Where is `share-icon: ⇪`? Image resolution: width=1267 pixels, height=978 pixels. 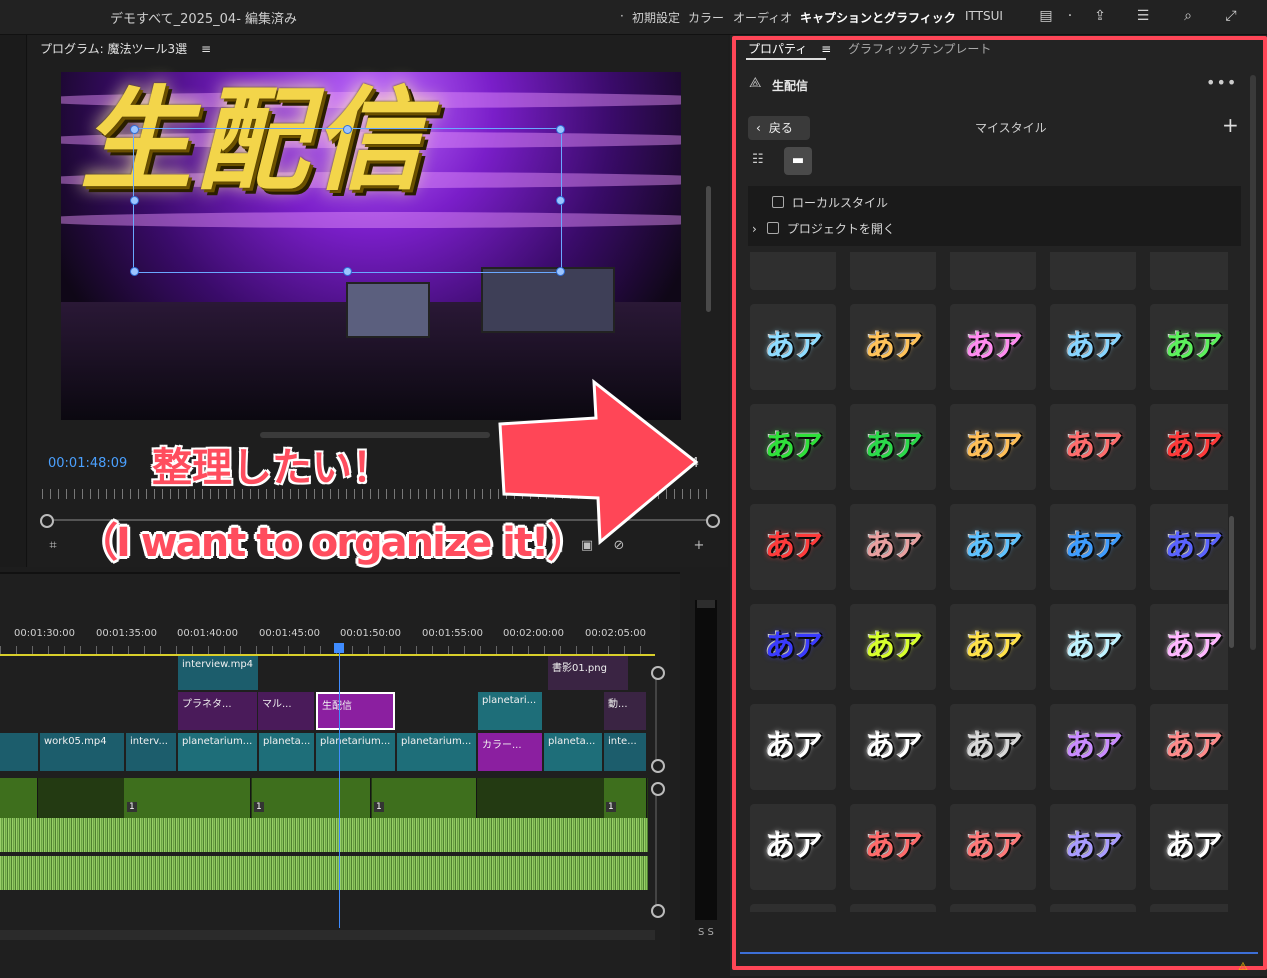
share-icon: ⇪ is located at coordinates (1100, 16).